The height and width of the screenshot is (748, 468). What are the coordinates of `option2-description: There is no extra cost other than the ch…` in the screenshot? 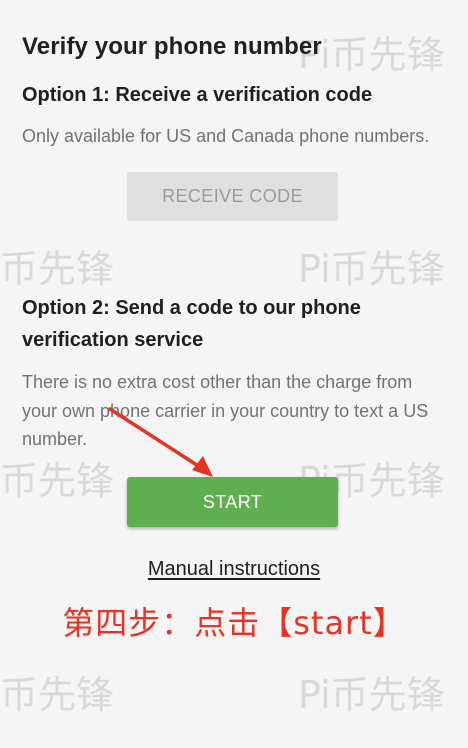 It's located at (225, 410).